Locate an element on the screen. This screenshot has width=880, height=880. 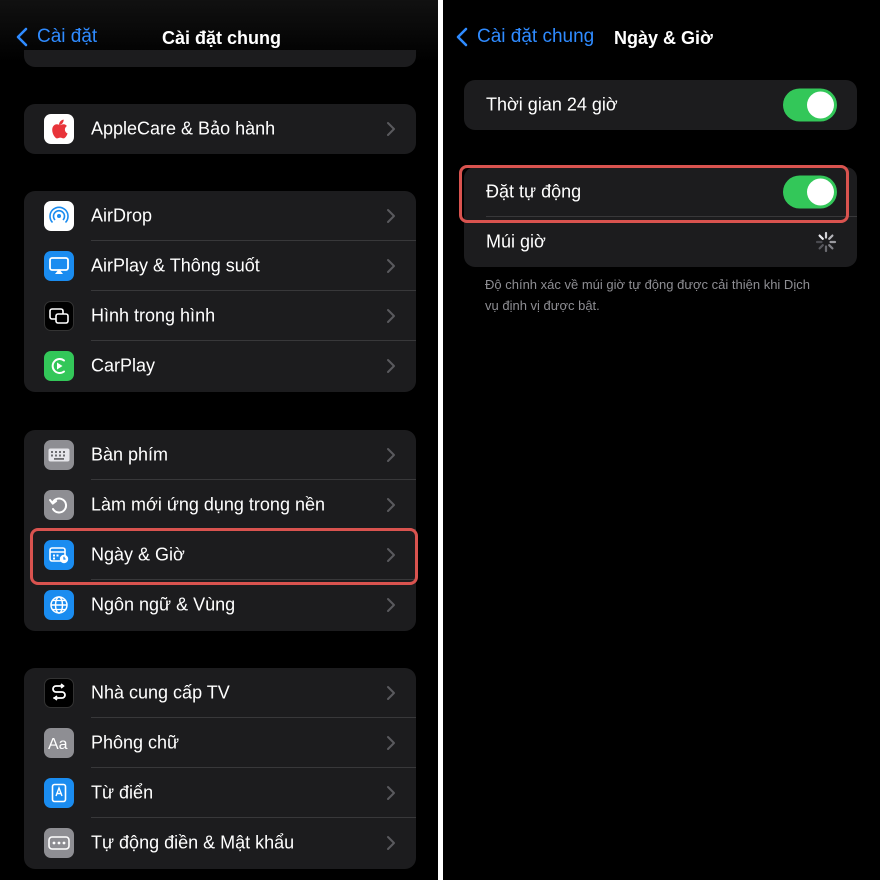
back-label: Cài đặt chung is located at coordinates (536, 36).